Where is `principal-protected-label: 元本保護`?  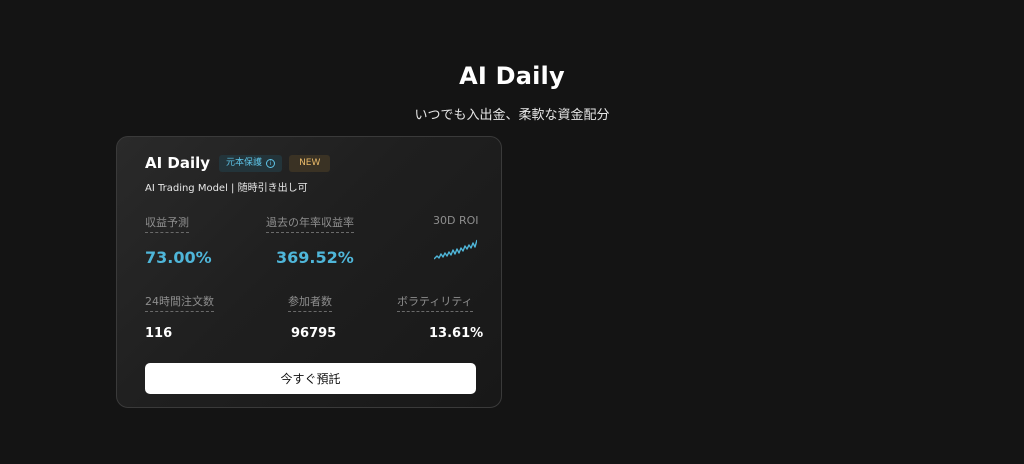
principal-protected-label: 元本保護 is located at coordinates (244, 162).